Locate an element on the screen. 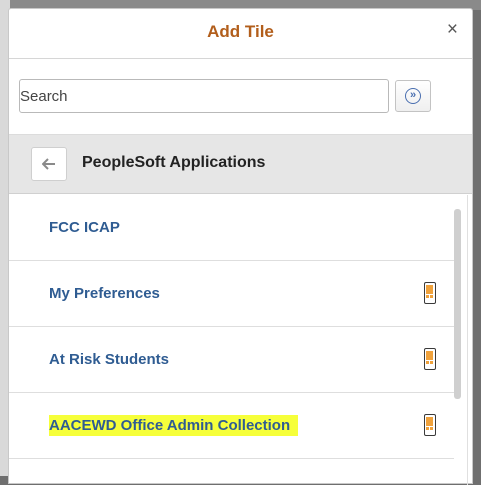  tile-item-my-preferences: My Preferences is located at coordinates (231, 294).